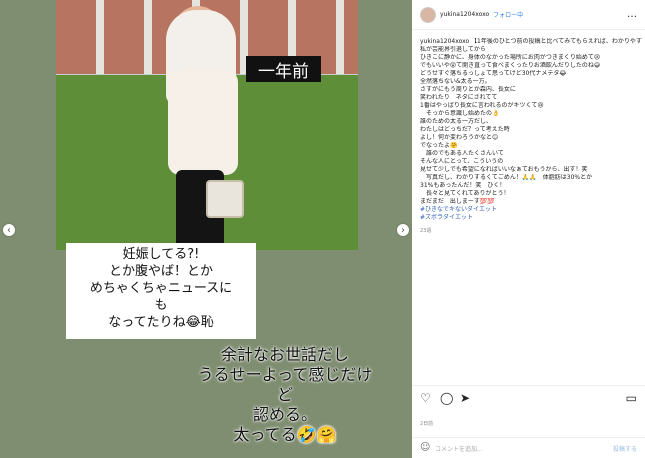 Image resolution: width=645 pixels, height=458 pixels. I want to click on overlay-line-5: 太ってる🤣🤗, so click(285, 434).